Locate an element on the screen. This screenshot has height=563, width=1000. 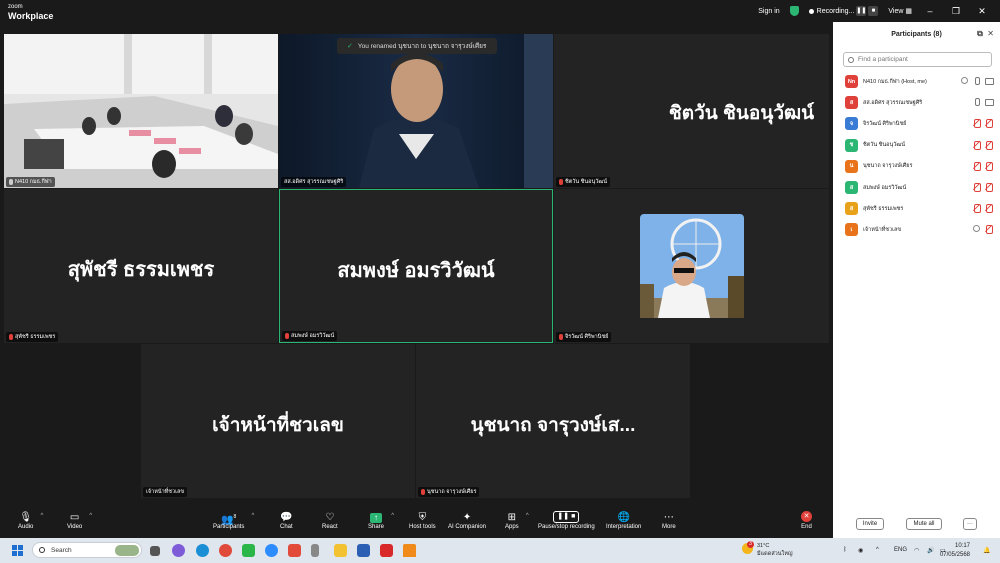
windows-start-icon is located at coordinates (17, 550).